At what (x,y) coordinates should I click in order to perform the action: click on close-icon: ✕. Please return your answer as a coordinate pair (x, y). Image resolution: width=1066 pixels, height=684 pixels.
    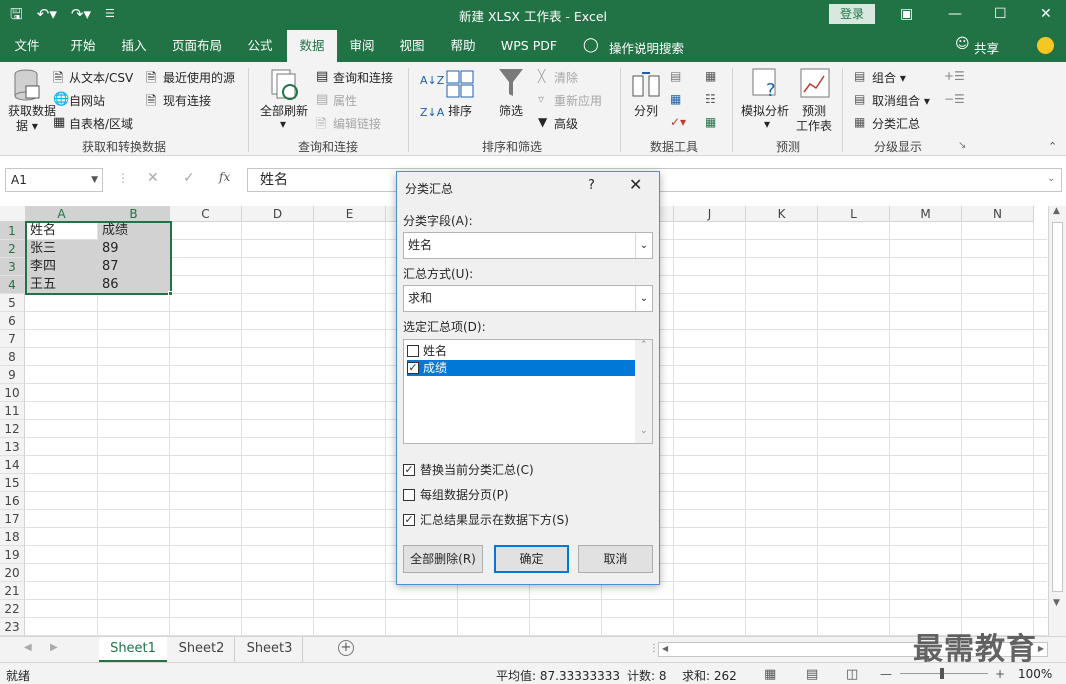
    Looking at the image, I should click on (635, 184).